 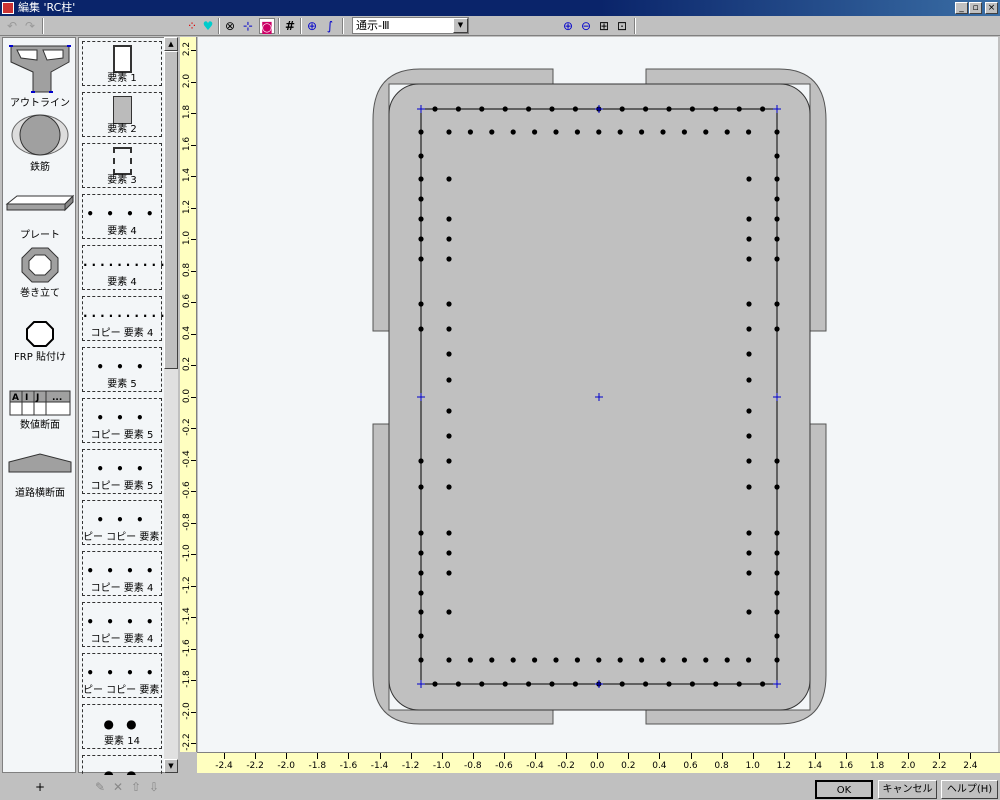 What do you see at coordinates (136, 787) in the screenshot?
I see `move-up-icon: ⇧` at bounding box center [136, 787].